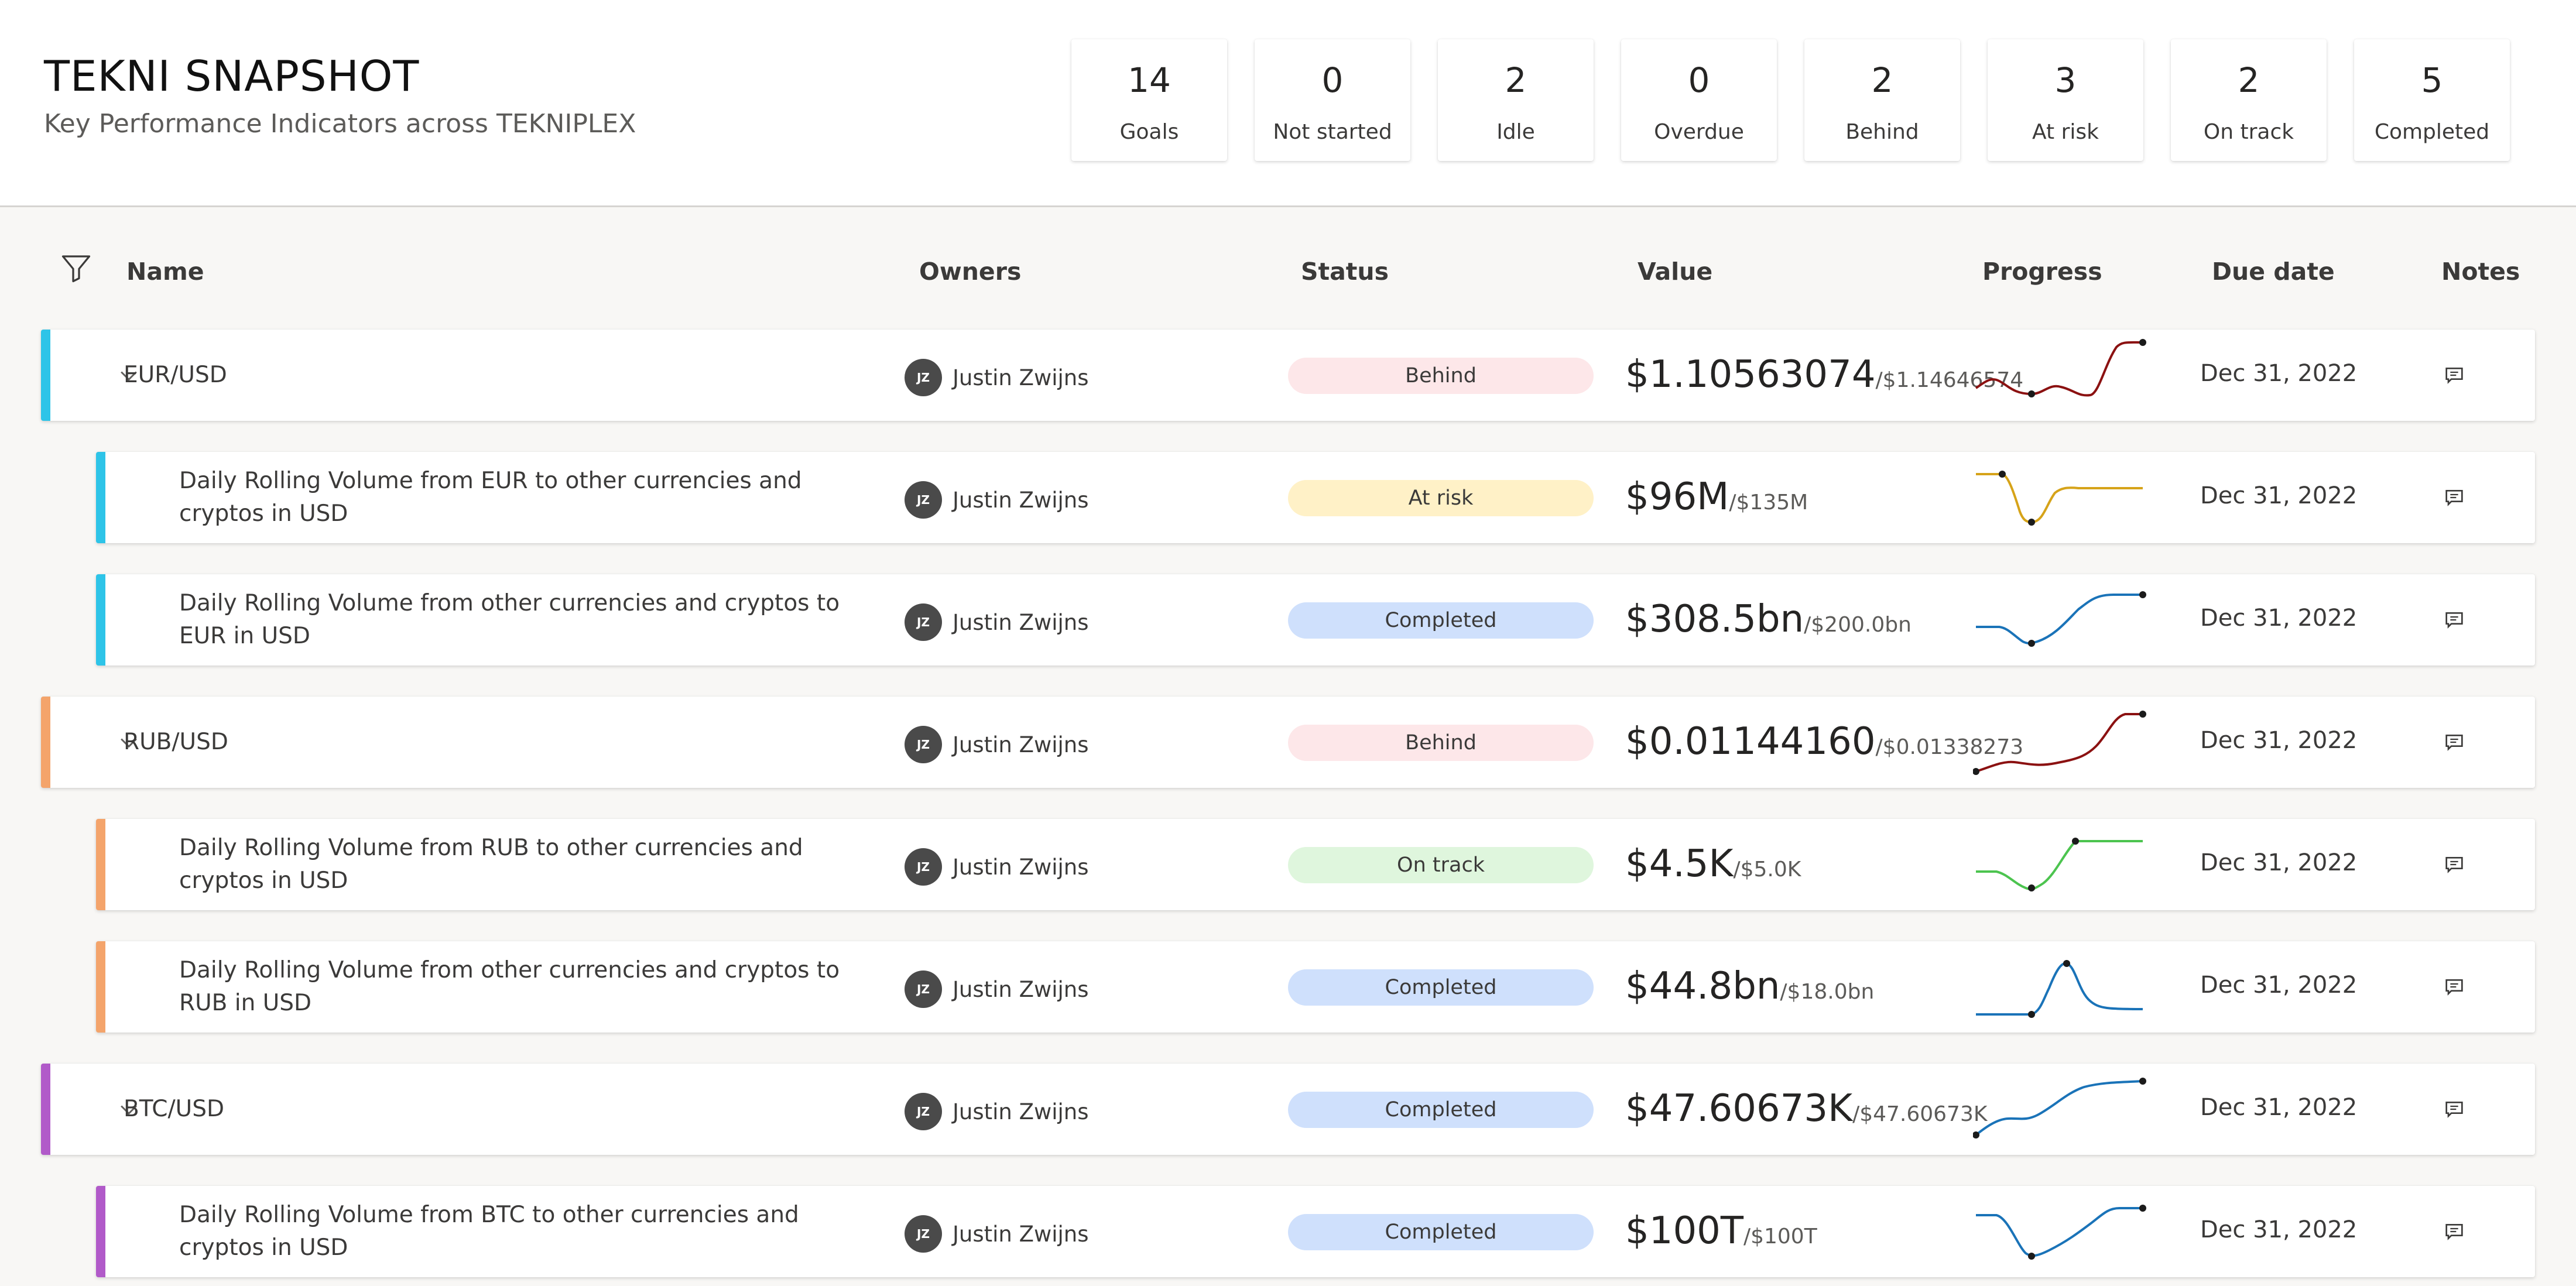  Describe the element at coordinates (1677, 497) in the screenshot. I see `current-value: $96M` at that location.